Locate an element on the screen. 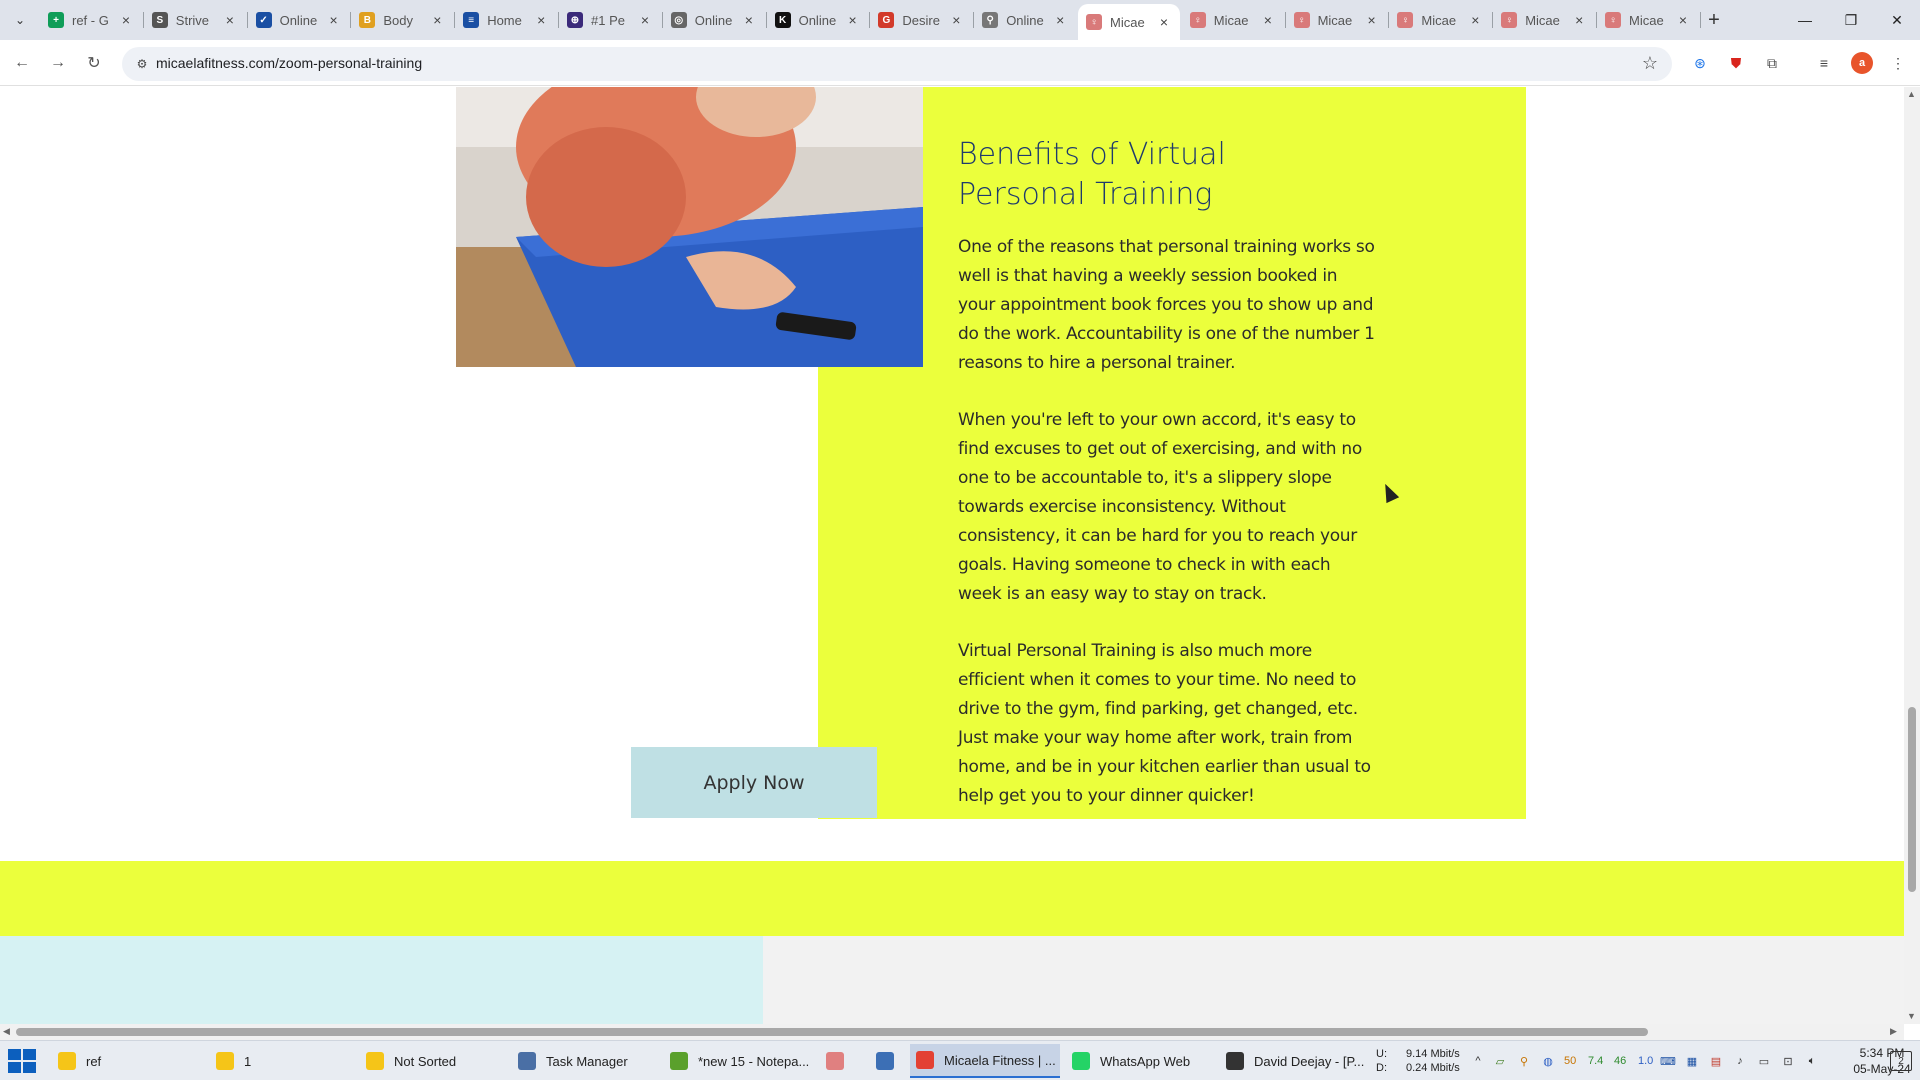 This screenshot has height=1080, width=1920. browser-tab: B Body × is located at coordinates (402, 20).